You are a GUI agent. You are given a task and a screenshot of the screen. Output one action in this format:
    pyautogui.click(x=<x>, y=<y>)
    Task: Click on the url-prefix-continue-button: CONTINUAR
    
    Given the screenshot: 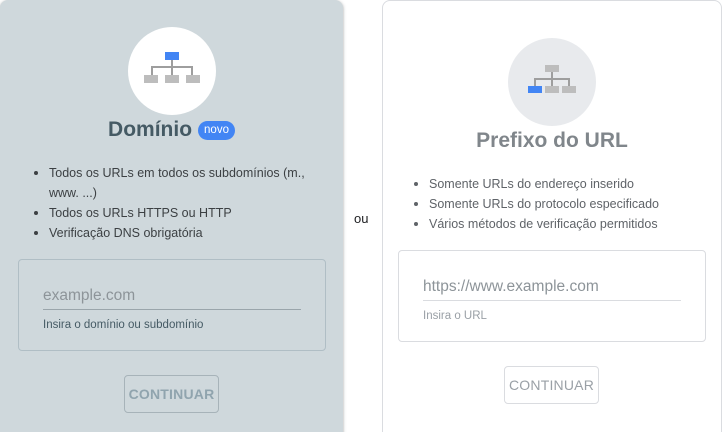 What is the action you would take?
    pyautogui.click(x=551, y=385)
    